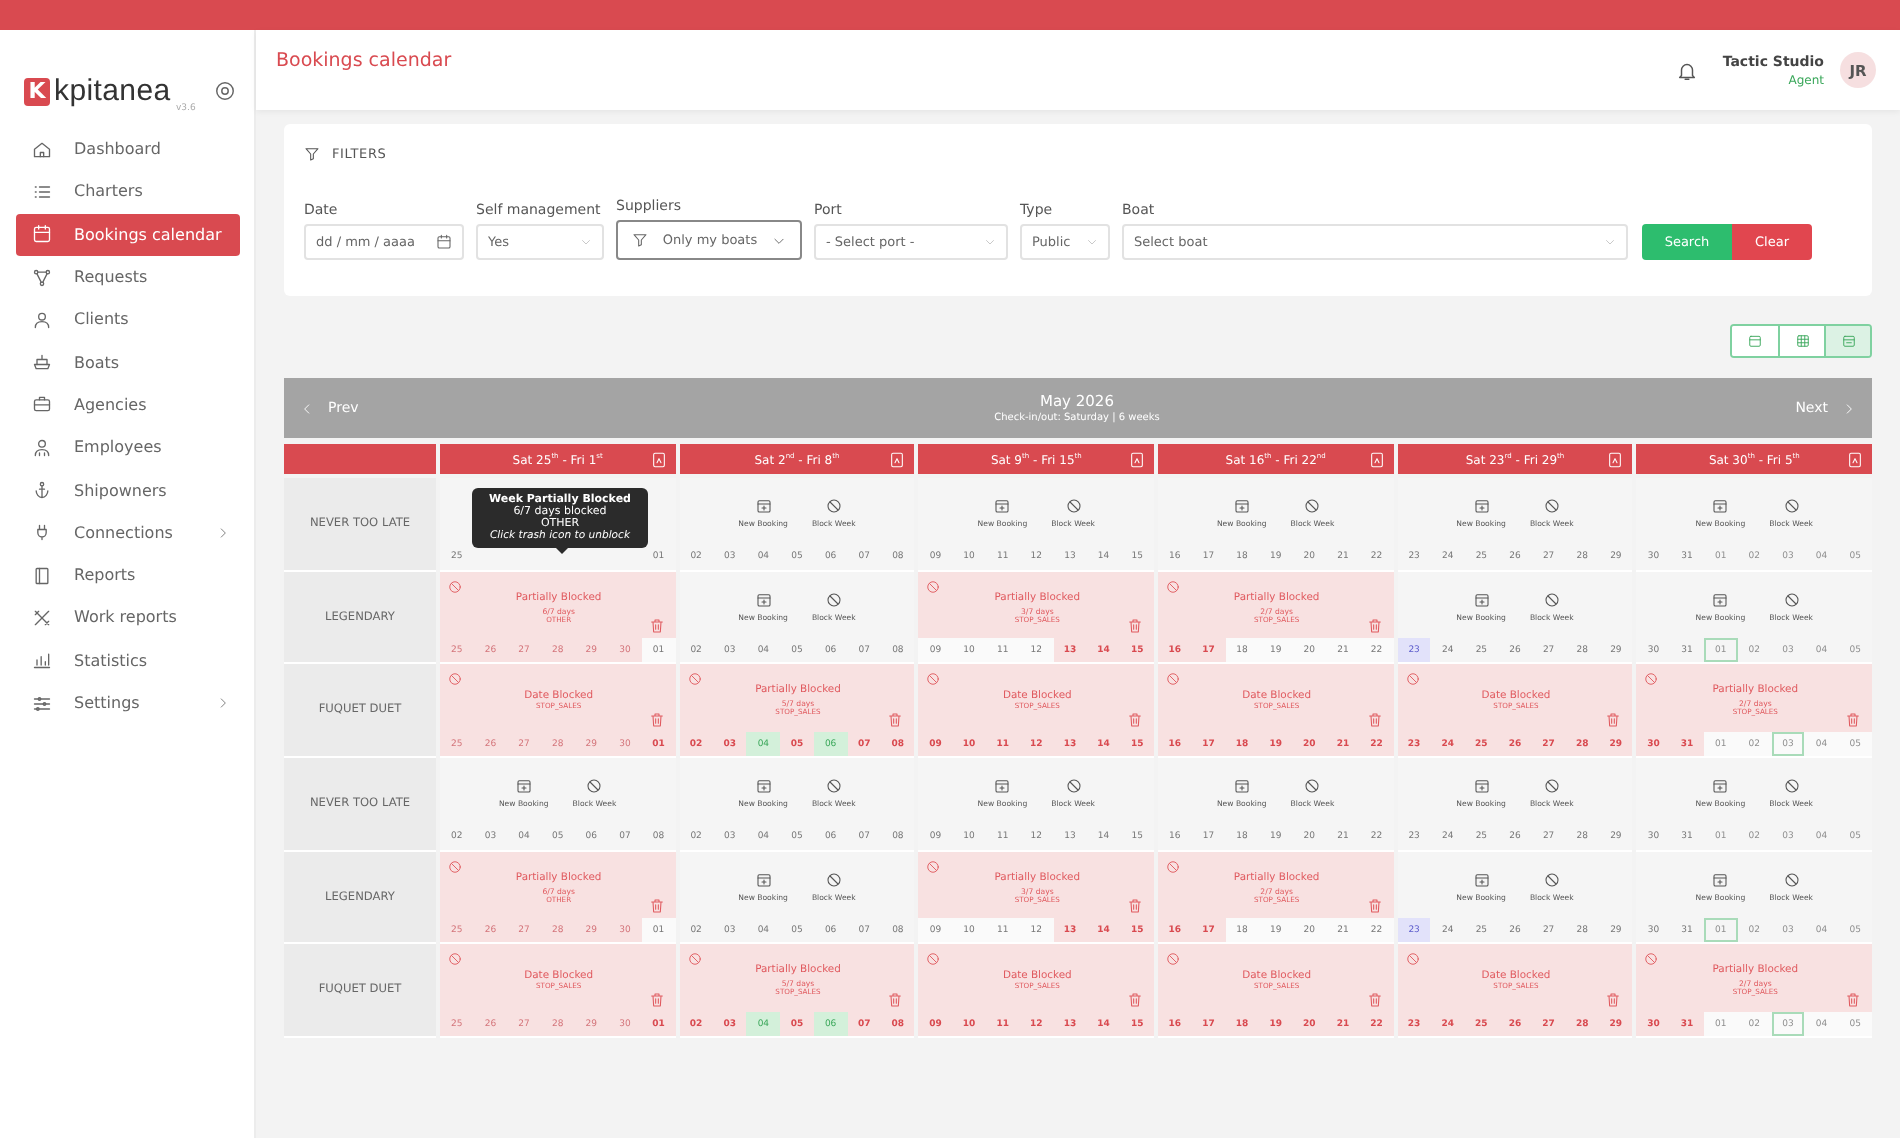  What do you see at coordinates (128, 490) in the screenshot?
I see `sidebar-item: Shipowners` at bounding box center [128, 490].